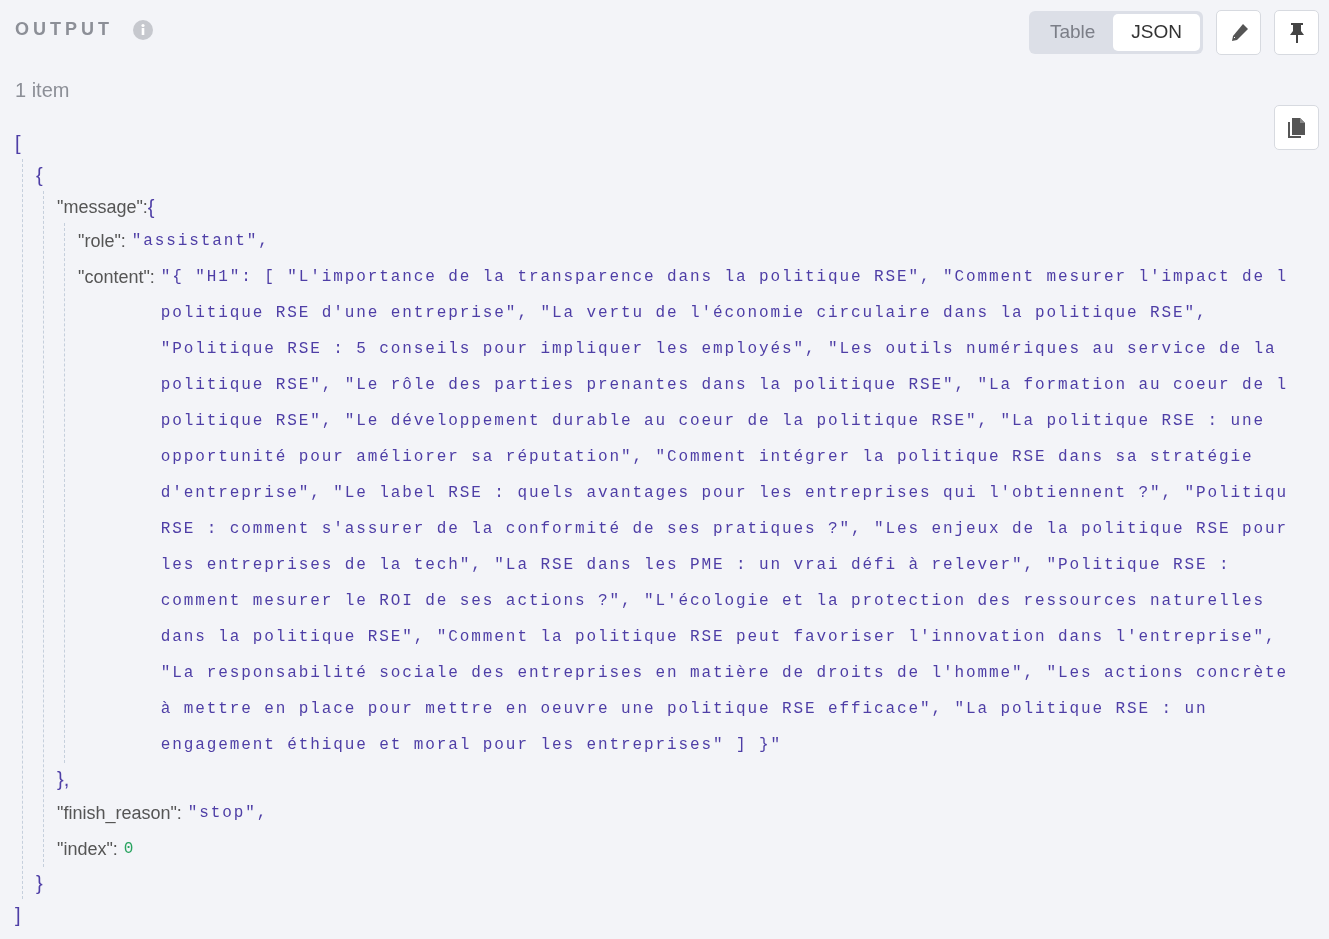 The image size is (1329, 939). What do you see at coordinates (724, 385) in the screenshot?
I see `json-value: politique RSE", "Le rôle des parties prenantes dans la politique RSE", "La formation au coeur de l` at bounding box center [724, 385].